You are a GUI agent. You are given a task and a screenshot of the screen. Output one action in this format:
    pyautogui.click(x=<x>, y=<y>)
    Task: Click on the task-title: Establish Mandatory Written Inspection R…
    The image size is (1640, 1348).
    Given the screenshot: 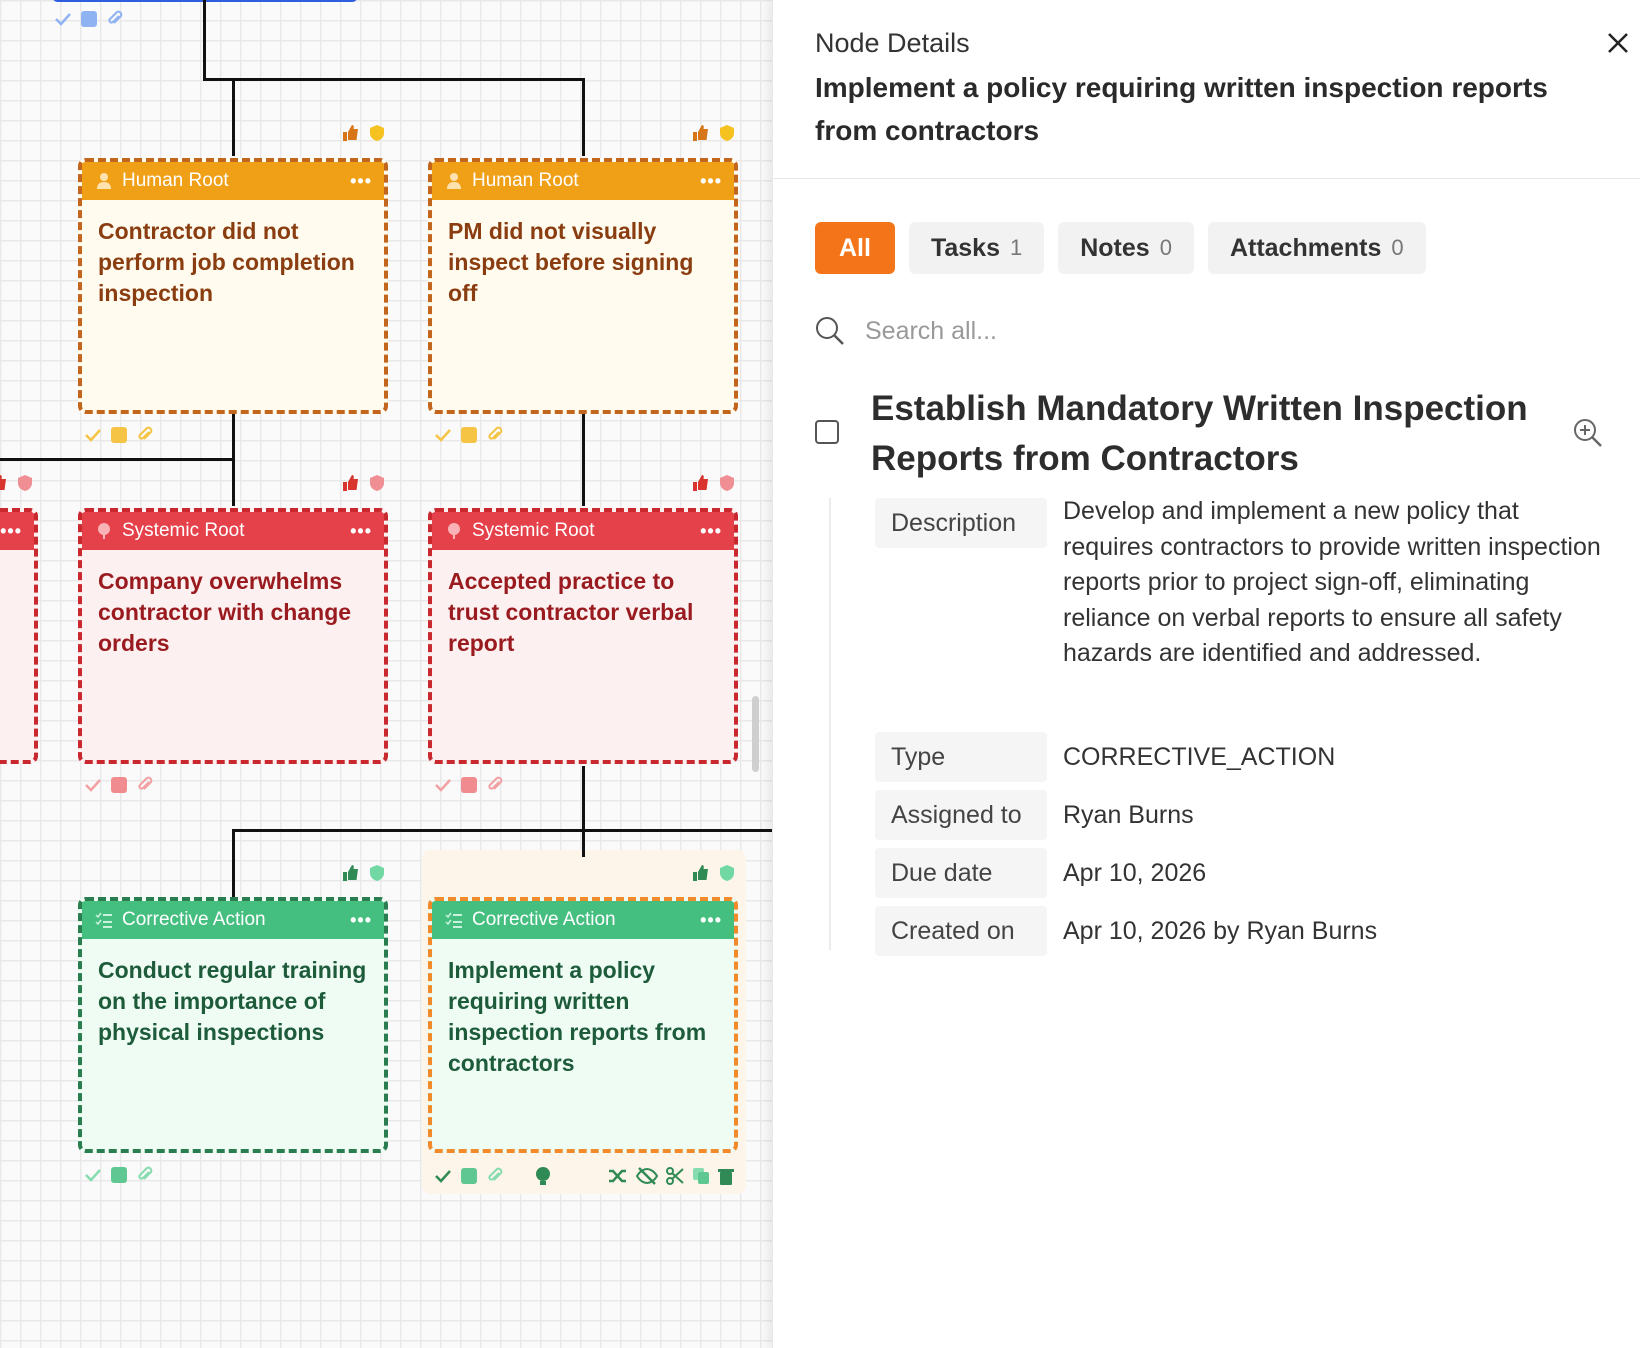 What is the action you would take?
    pyautogui.click(x=1199, y=433)
    